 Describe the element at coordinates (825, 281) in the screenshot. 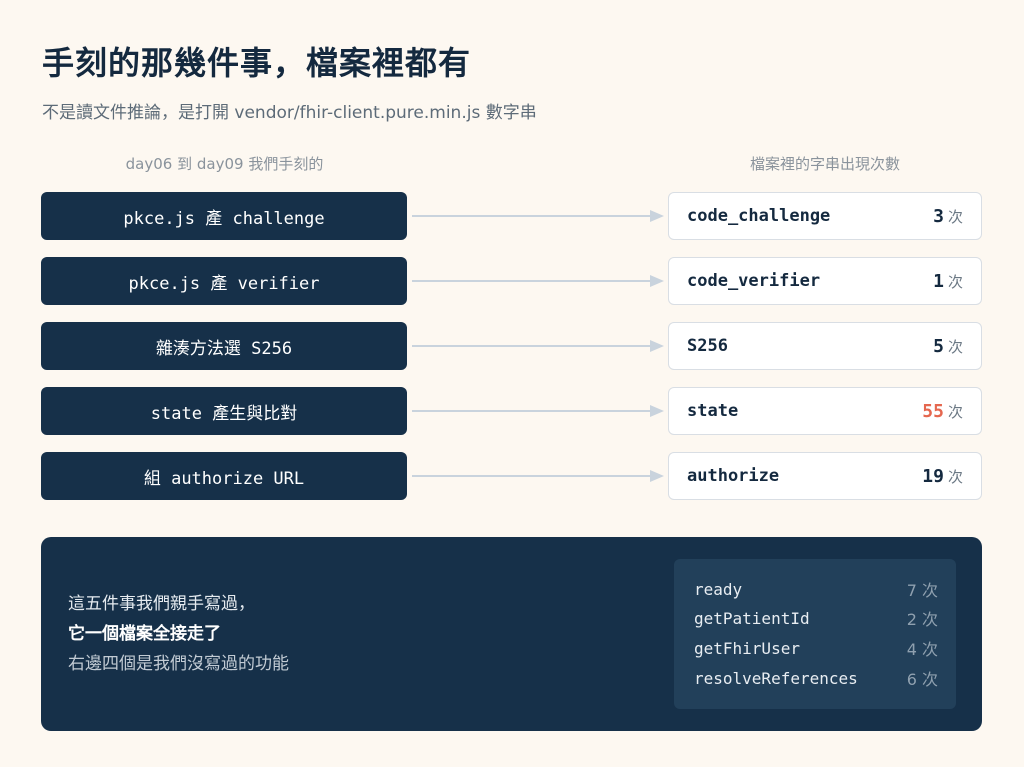

I see `string-count-card: code_verifier 1次` at that location.